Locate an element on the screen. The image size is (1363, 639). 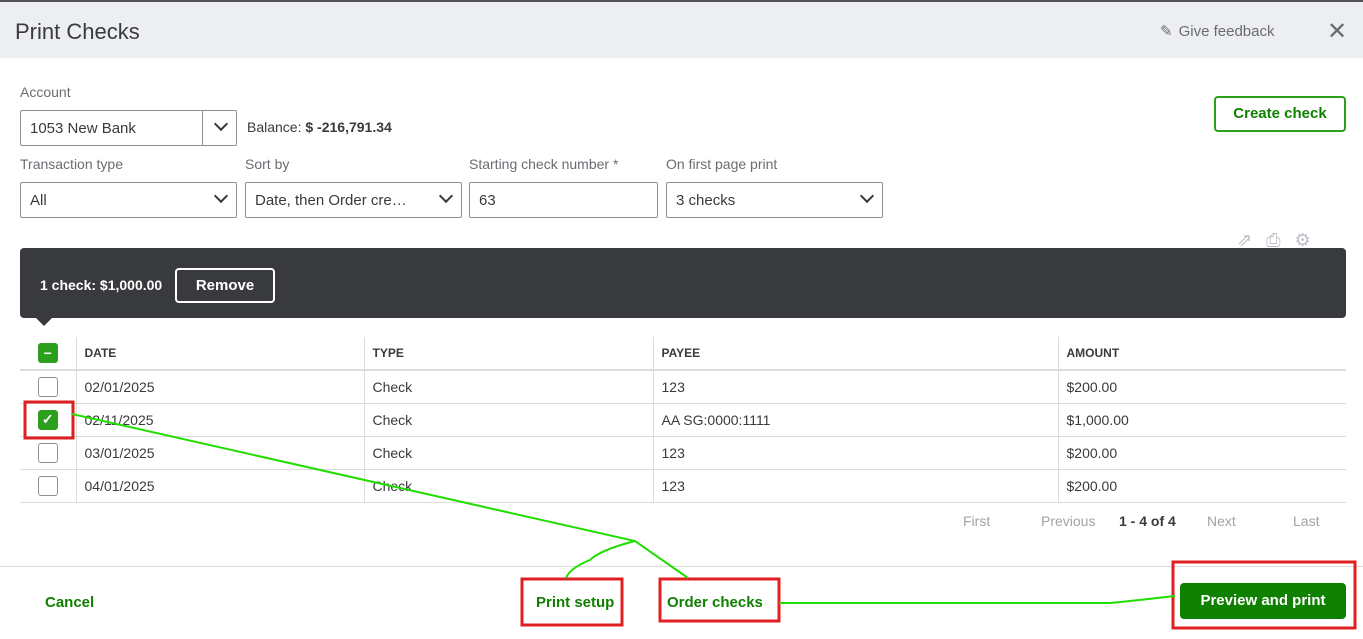
transaction-type-select: All is located at coordinates (128, 200).